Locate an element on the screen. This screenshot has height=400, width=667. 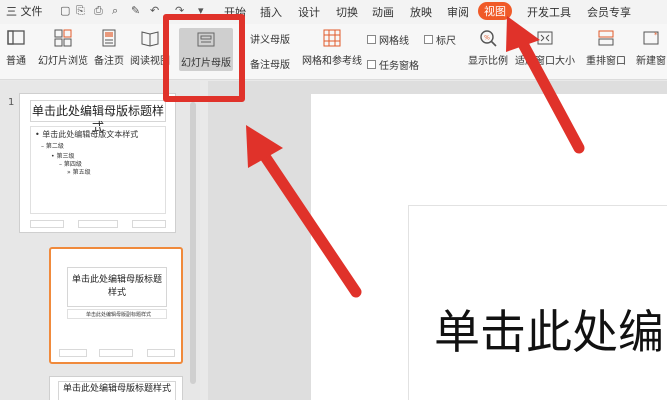
arrow-to-slide-master is located at coordinates (304, 211).